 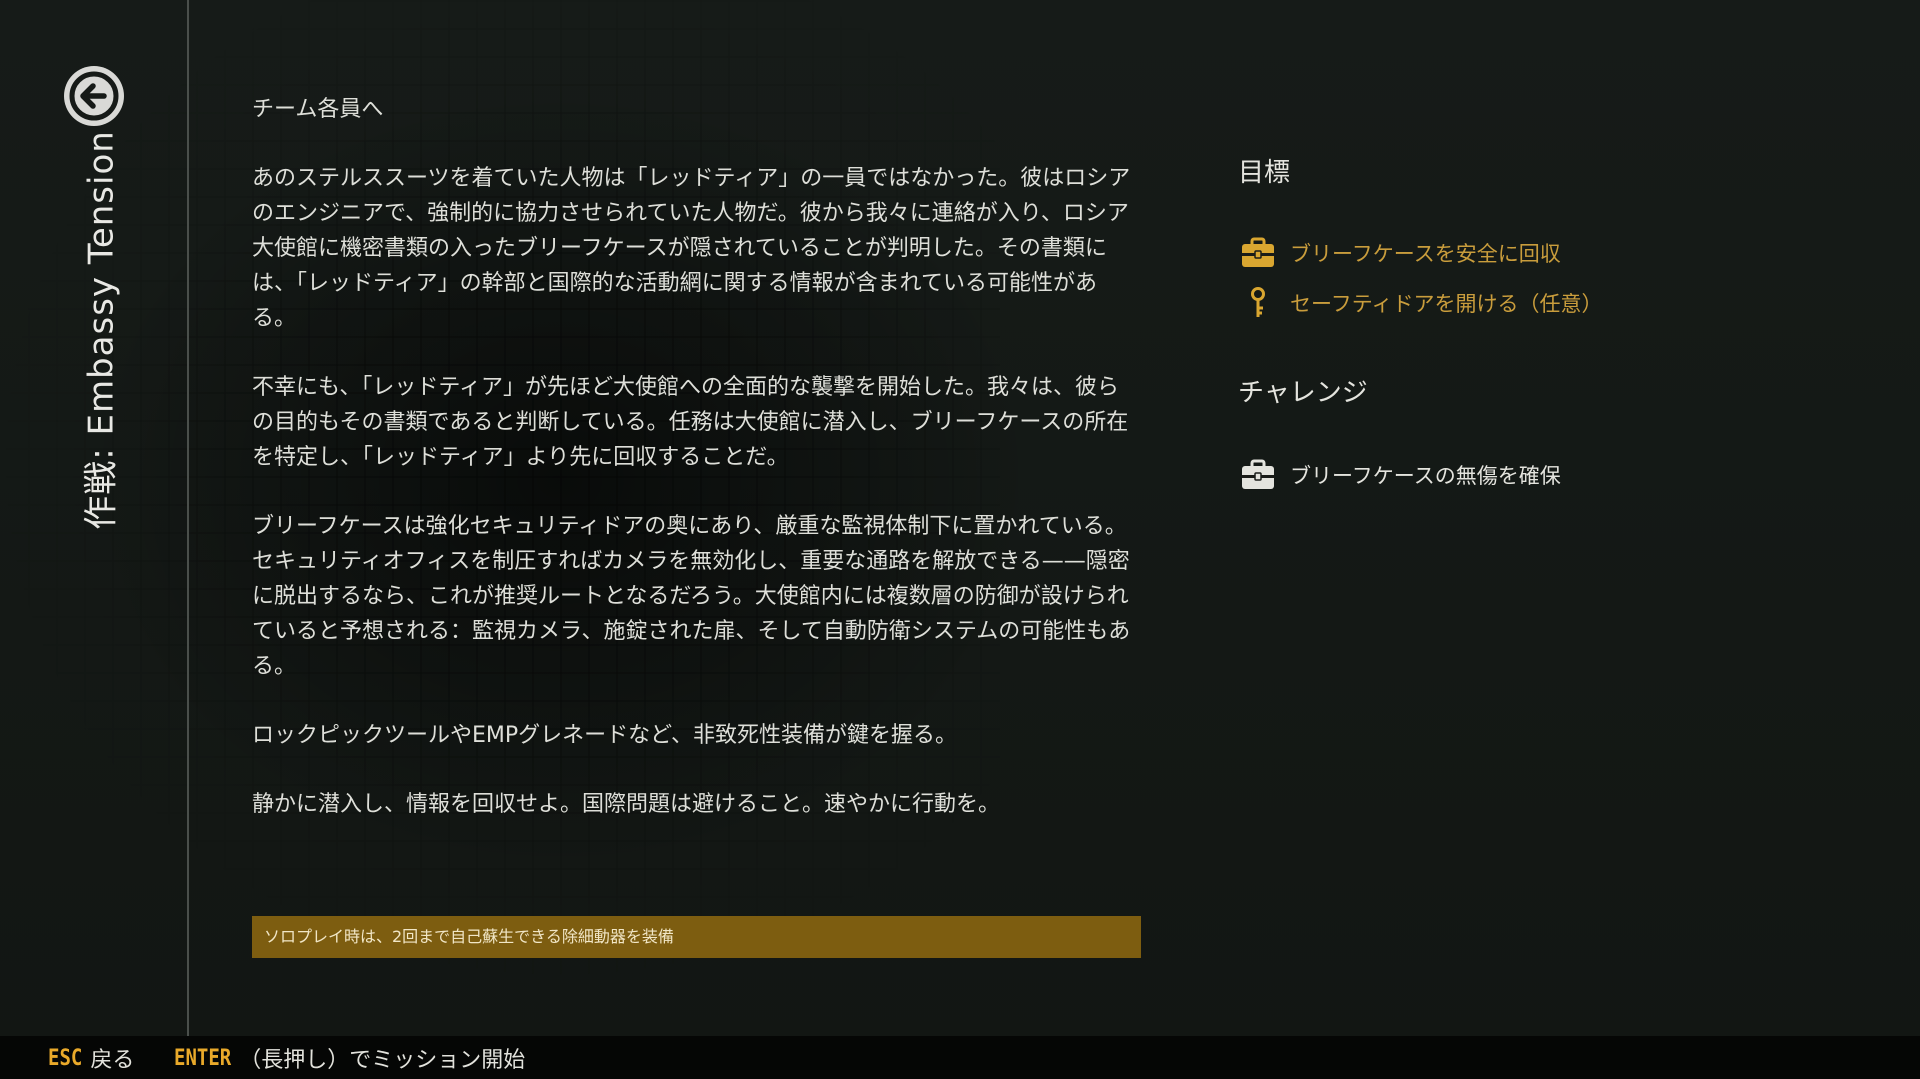 What do you see at coordinates (1303, 393) in the screenshot?
I see `challenges-heading: チャレンジ` at bounding box center [1303, 393].